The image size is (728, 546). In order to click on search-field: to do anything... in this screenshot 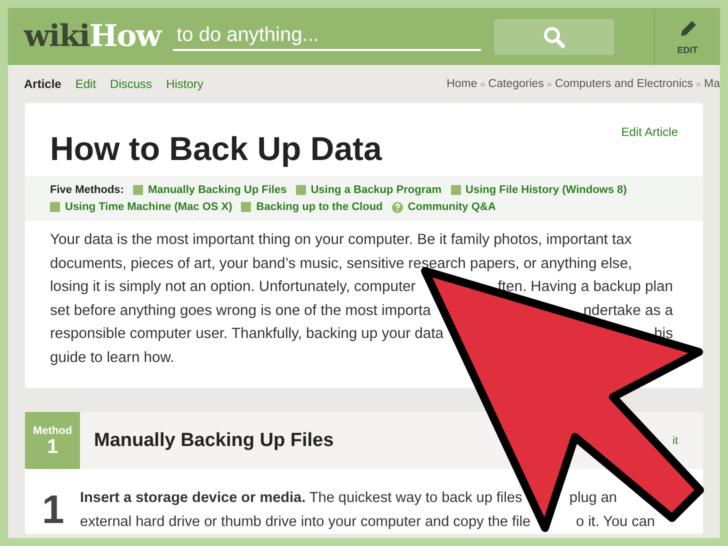, I will do `click(326, 36)`.